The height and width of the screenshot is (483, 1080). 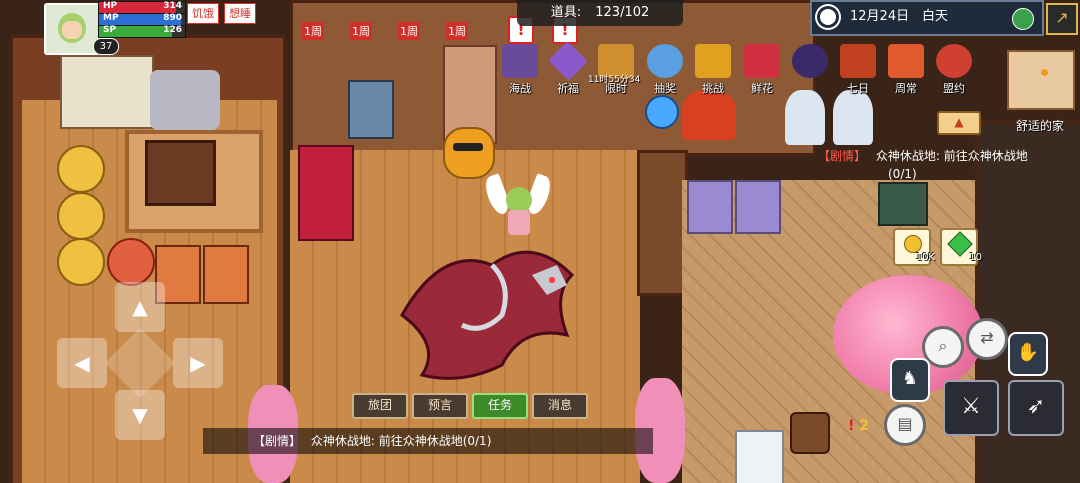 What do you see at coordinates (440, 406) in the screenshot?
I see `tab-prophecy: 预言` at bounding box center [440, 406].